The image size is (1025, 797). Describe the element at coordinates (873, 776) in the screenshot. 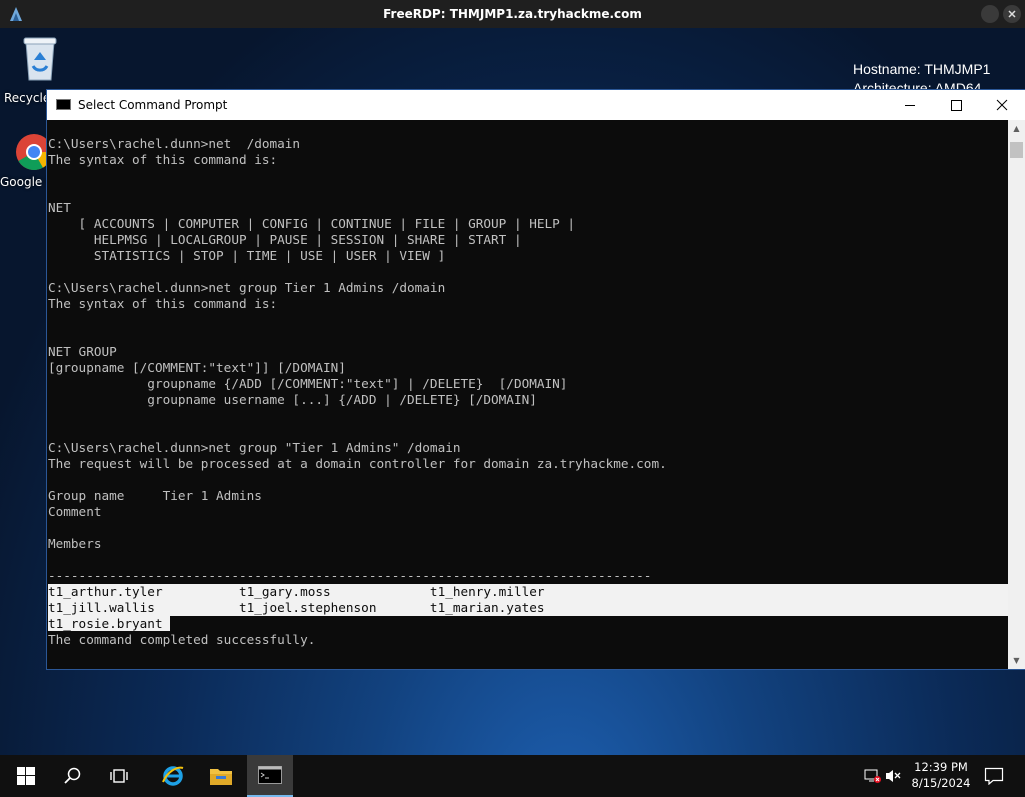

I see `network-icon` at that location.